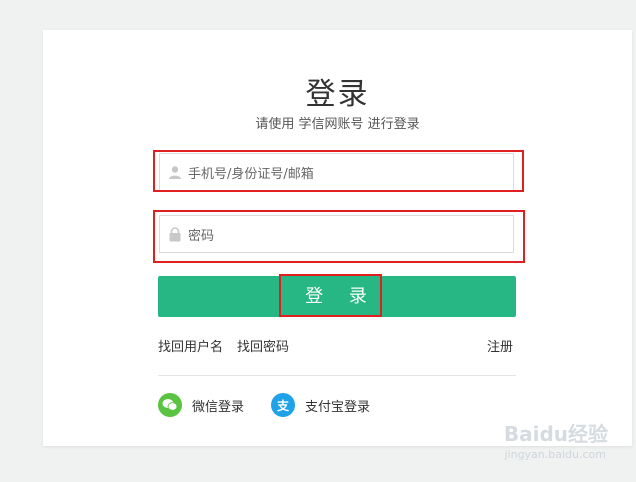 The width and height of the screenshot is (636, 482). What do you see at coordinates (201, 236) in the screenshot?
I see `password-input-placeholder: 密码` at bounding box center [201, 236].